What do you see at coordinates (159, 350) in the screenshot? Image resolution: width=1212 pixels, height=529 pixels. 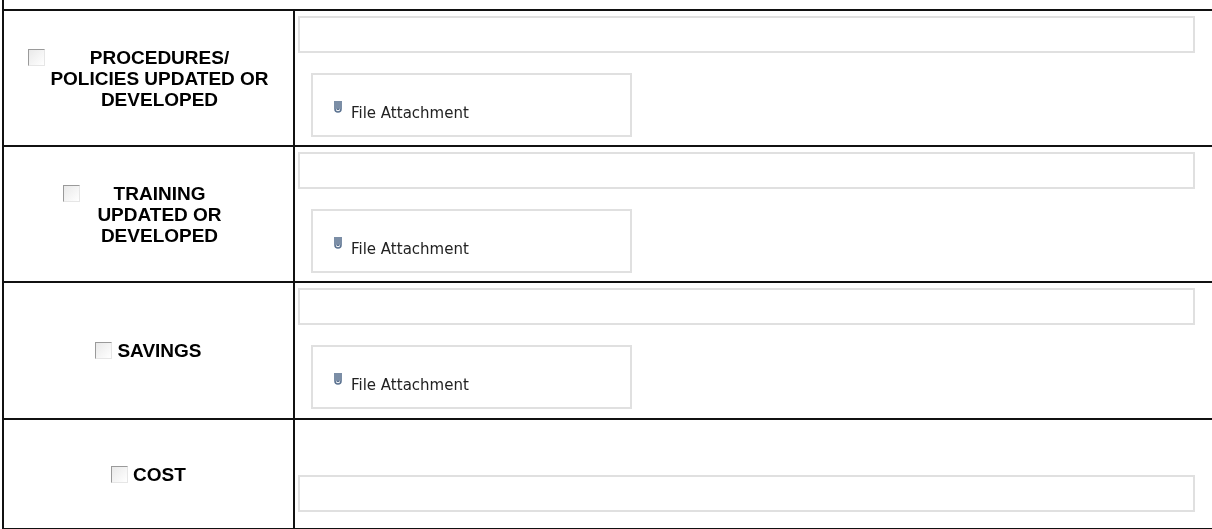 I see `row-label: SAVINGS` at bounding box center [159, 350].